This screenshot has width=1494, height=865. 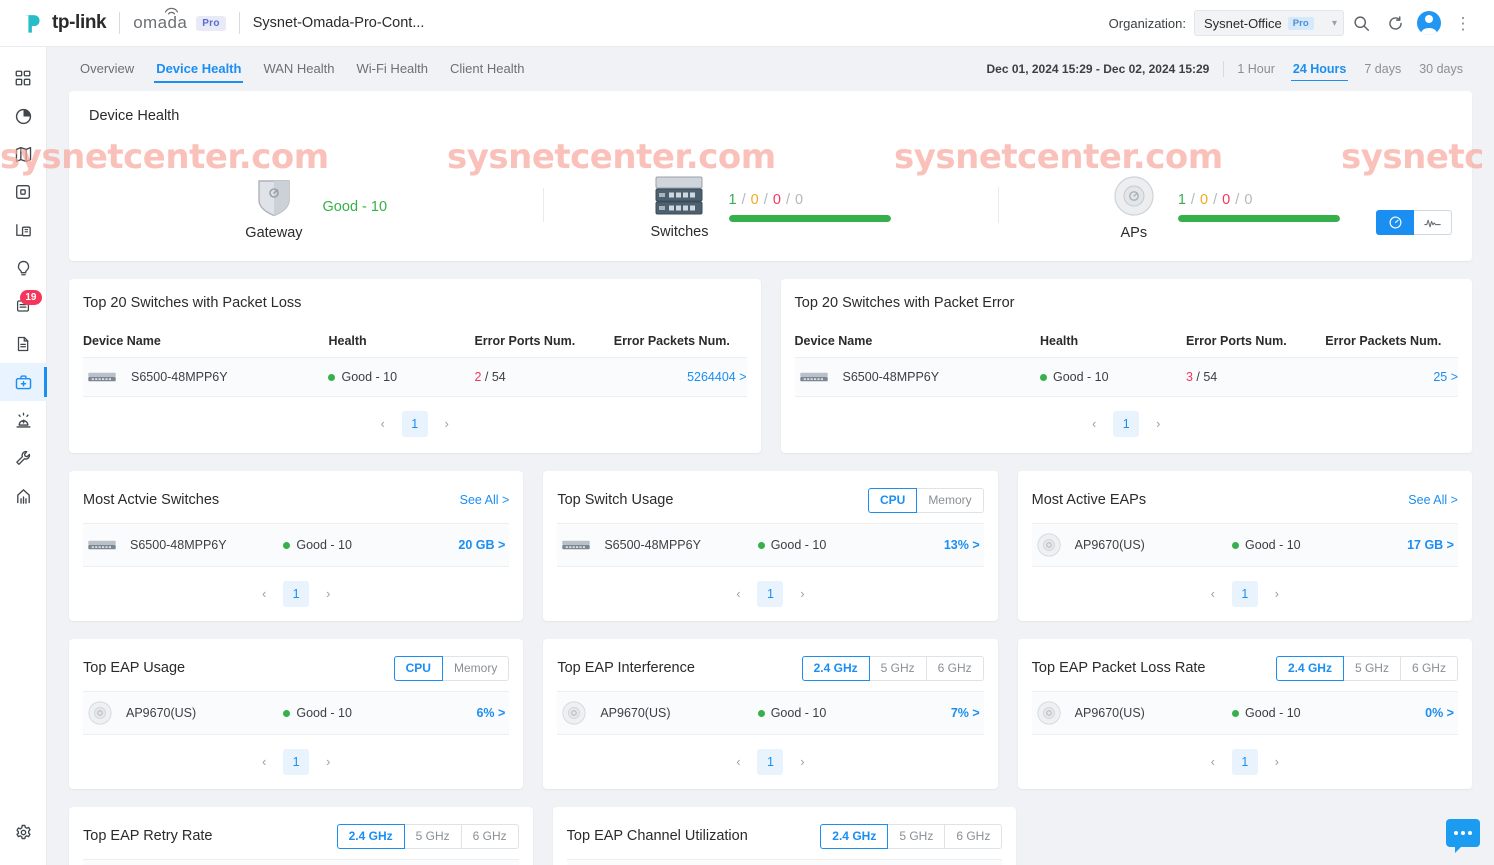 What do you see at coordinates (1395, 23) in the screenshot?
I see `refresh-icon` at bounding box center [1395, 23].